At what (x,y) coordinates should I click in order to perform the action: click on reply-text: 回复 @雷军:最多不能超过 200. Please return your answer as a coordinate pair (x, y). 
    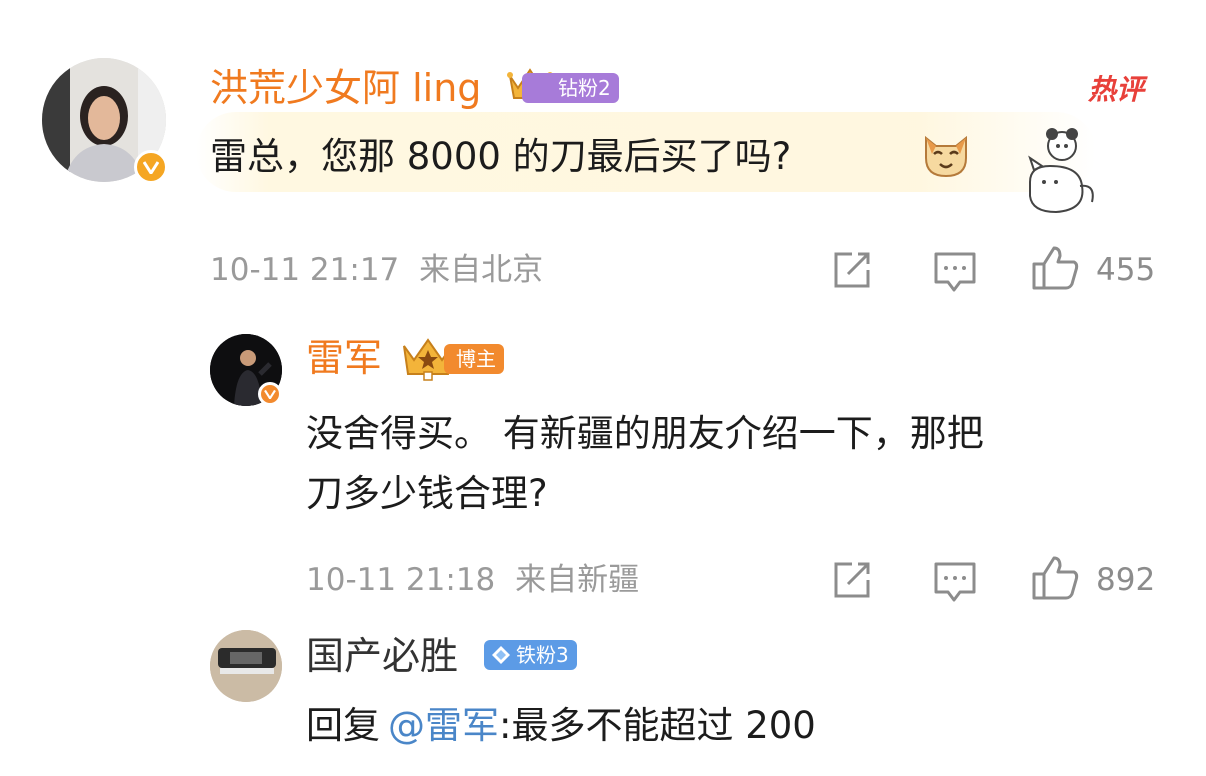
    Looking at the image, I should click on (561, 726).